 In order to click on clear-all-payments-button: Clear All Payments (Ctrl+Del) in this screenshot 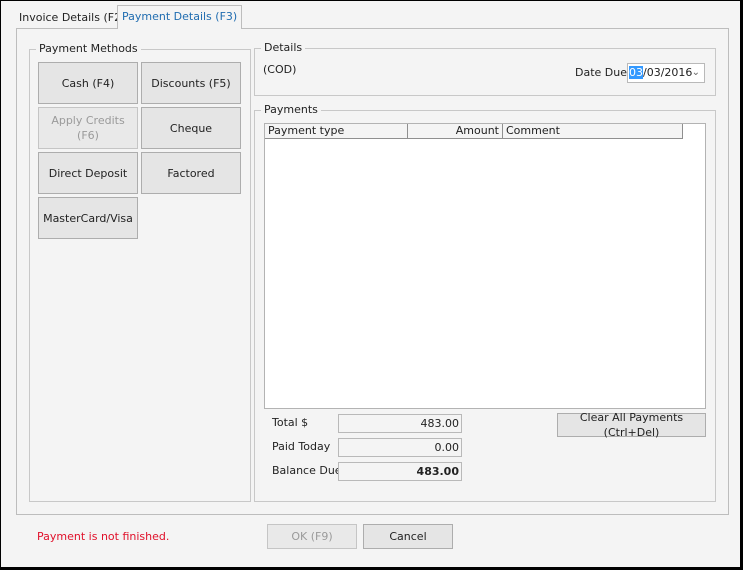, I will do `click(631, 425)`.